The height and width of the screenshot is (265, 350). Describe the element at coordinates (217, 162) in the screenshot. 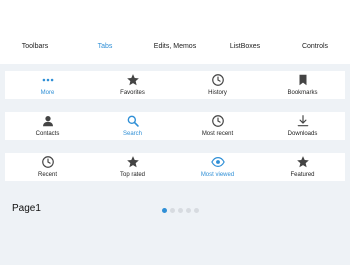

I see `eye-icon` at that location.